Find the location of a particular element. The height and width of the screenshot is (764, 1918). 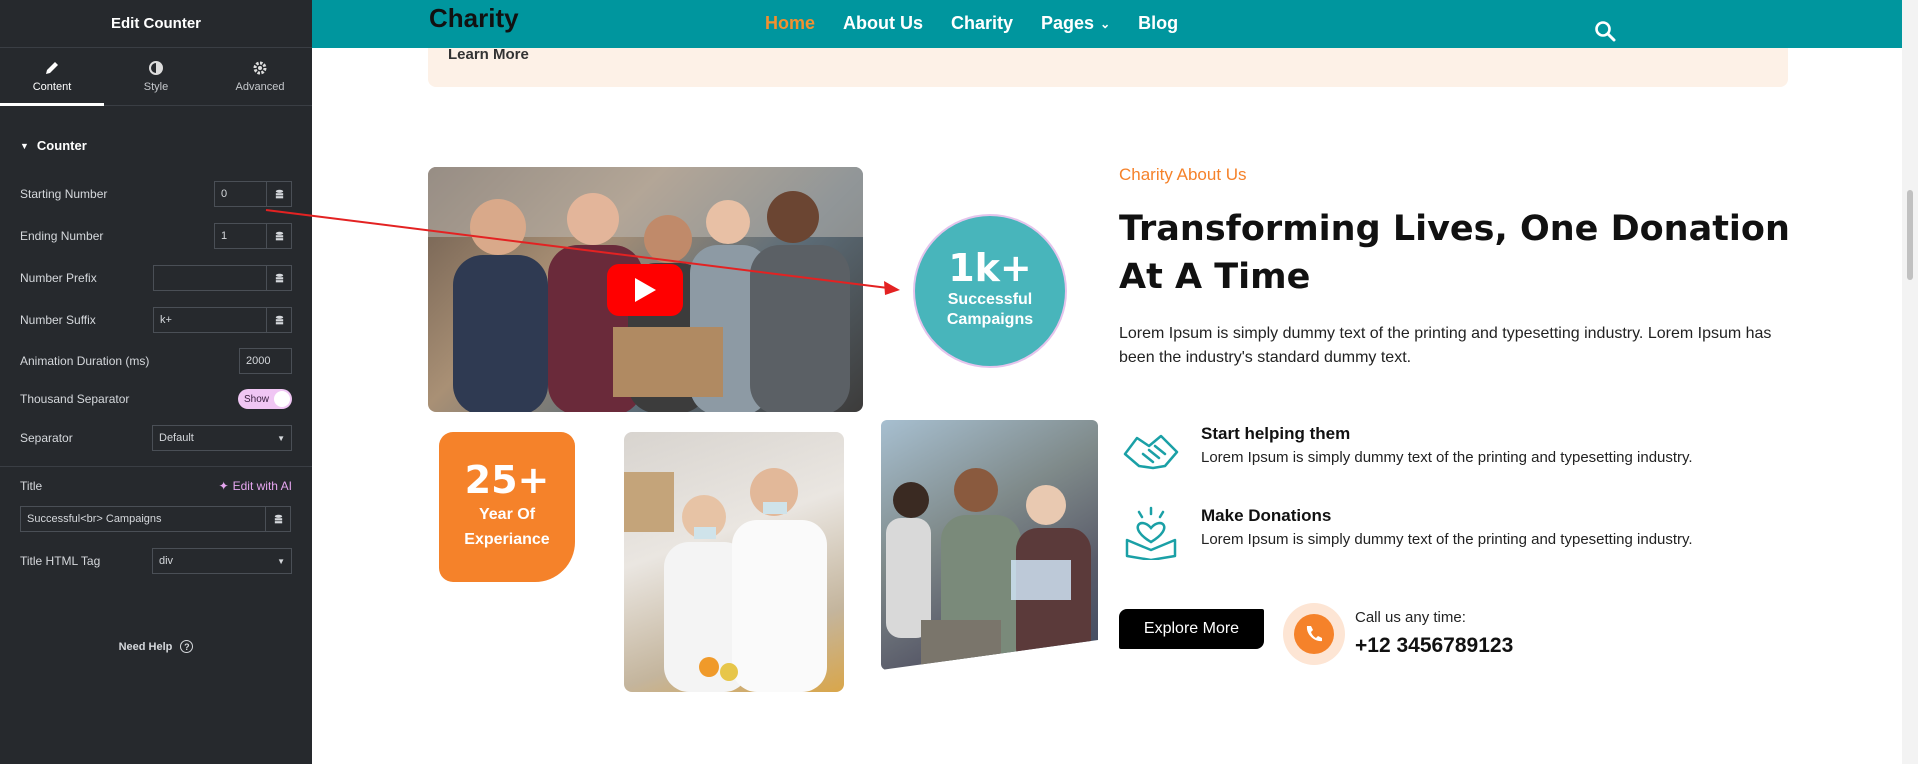

packing-image is located at coordinates (988, 569).